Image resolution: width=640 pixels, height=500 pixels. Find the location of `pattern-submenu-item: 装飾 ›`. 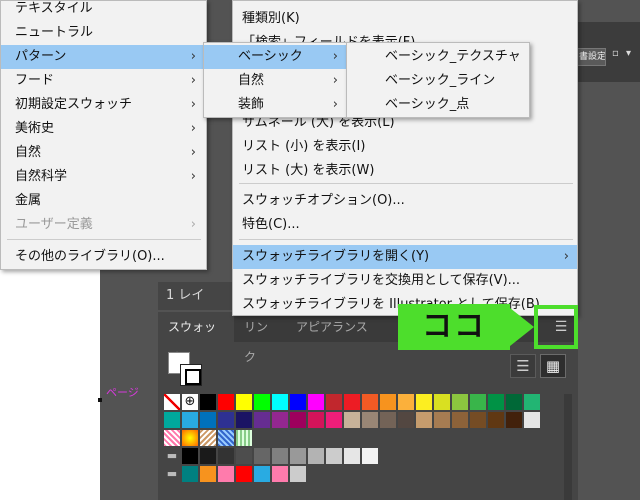

pattern-submenu-item: 装飾 › is located at coordinates (275, 105).